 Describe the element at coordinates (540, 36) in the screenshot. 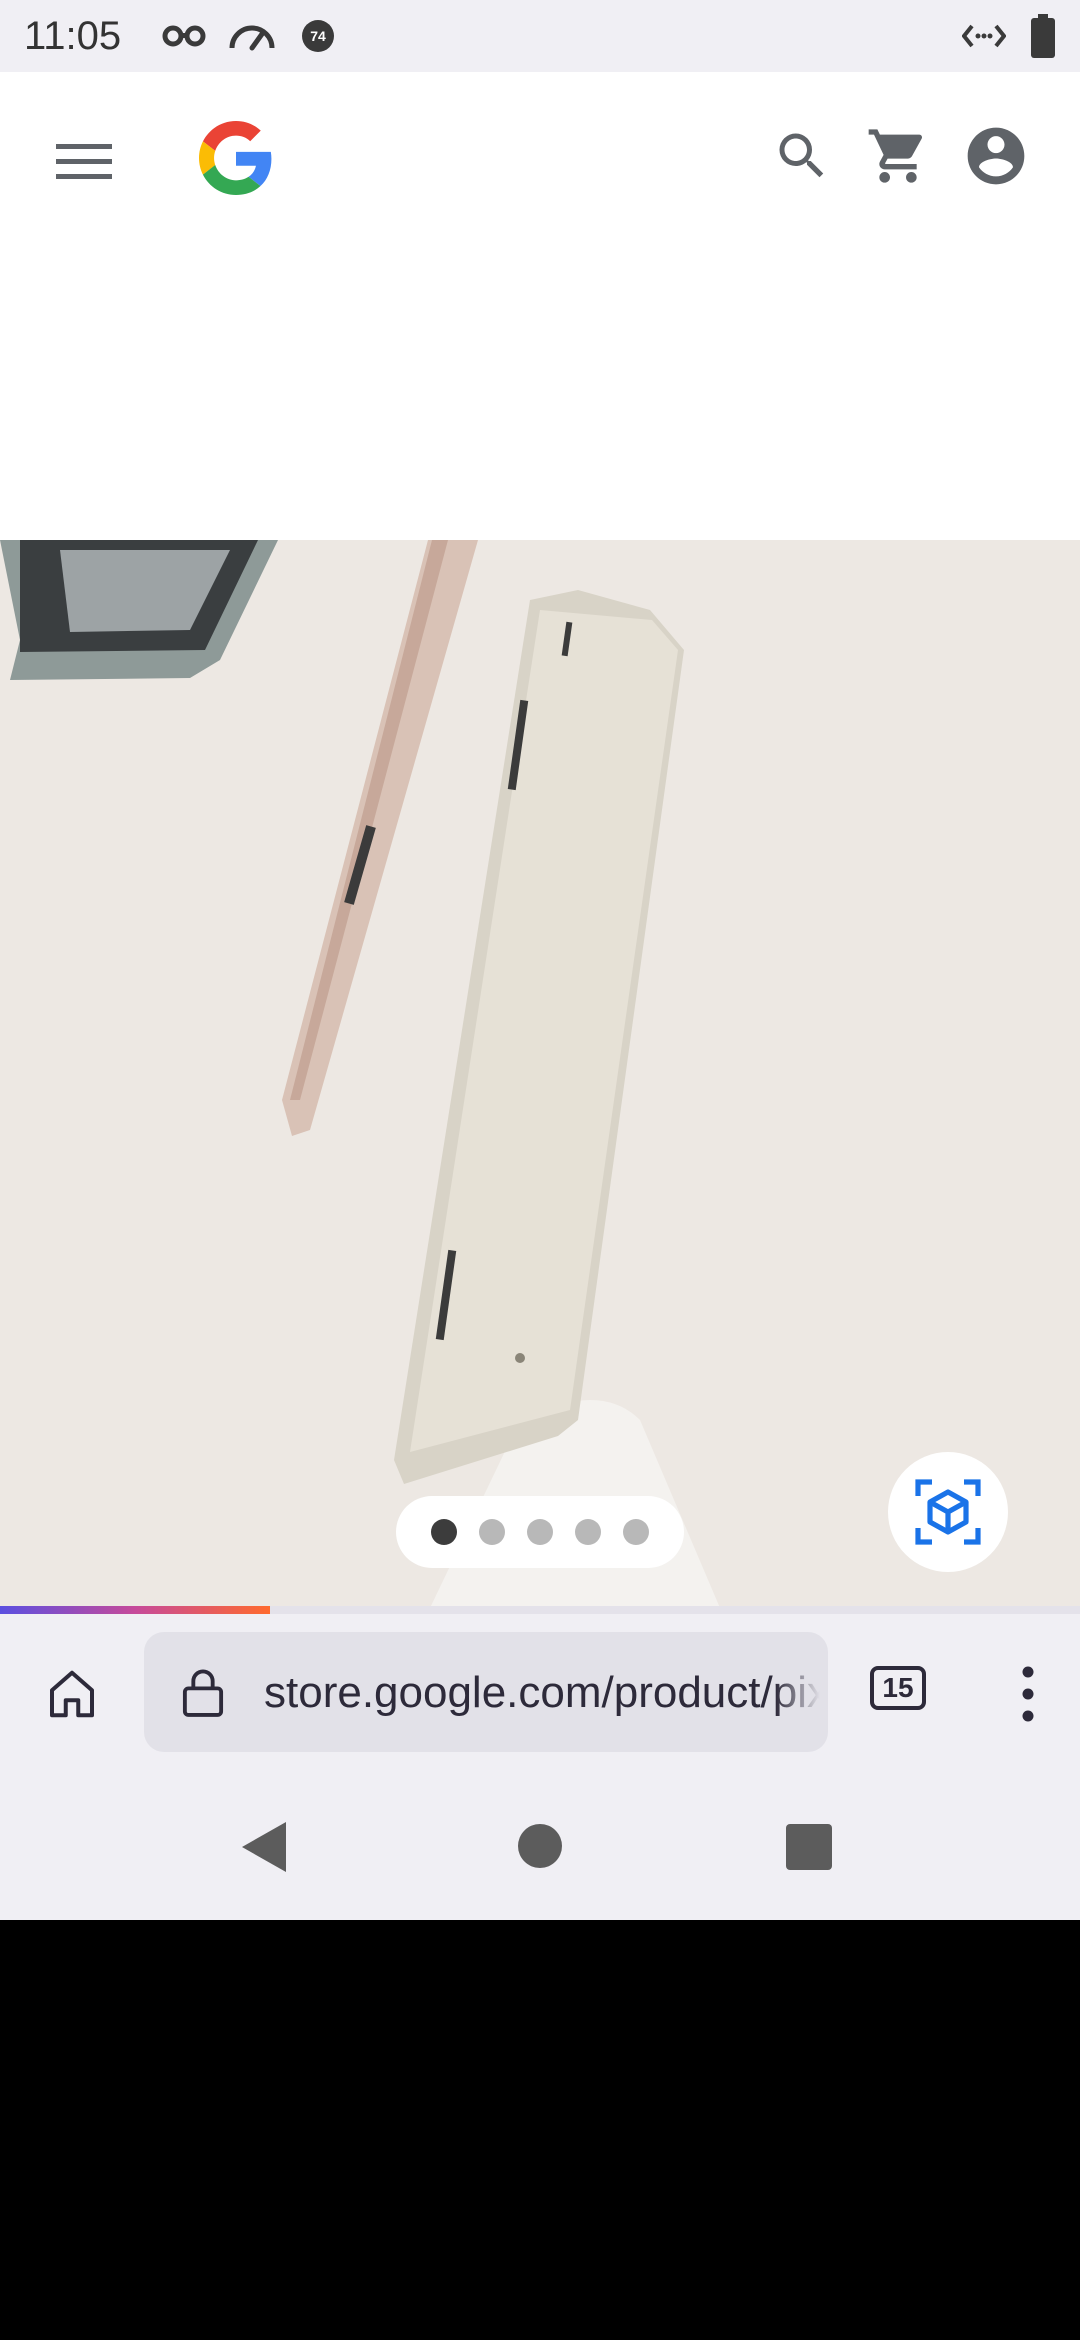

I see `status-bar: 11:05 74` at that location.